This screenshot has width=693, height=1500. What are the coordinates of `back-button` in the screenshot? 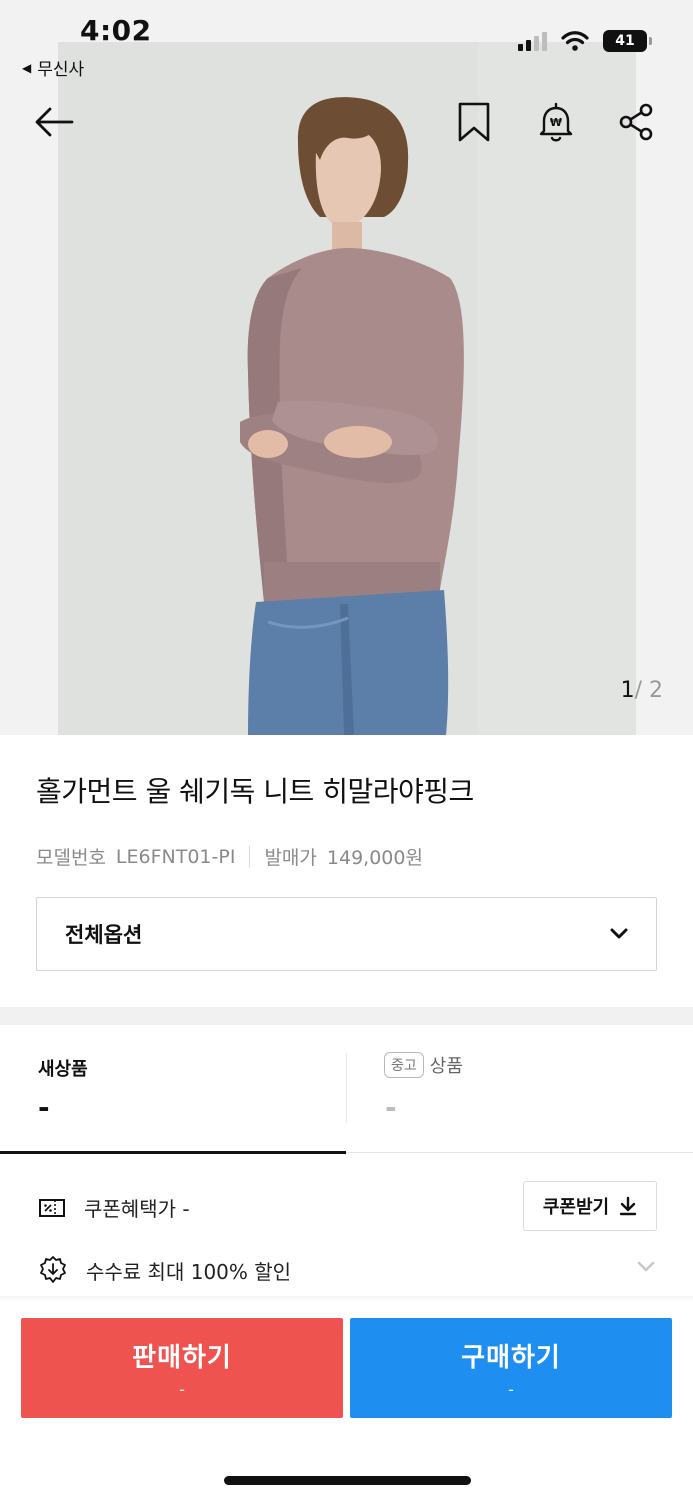 It's located at (54, 122).